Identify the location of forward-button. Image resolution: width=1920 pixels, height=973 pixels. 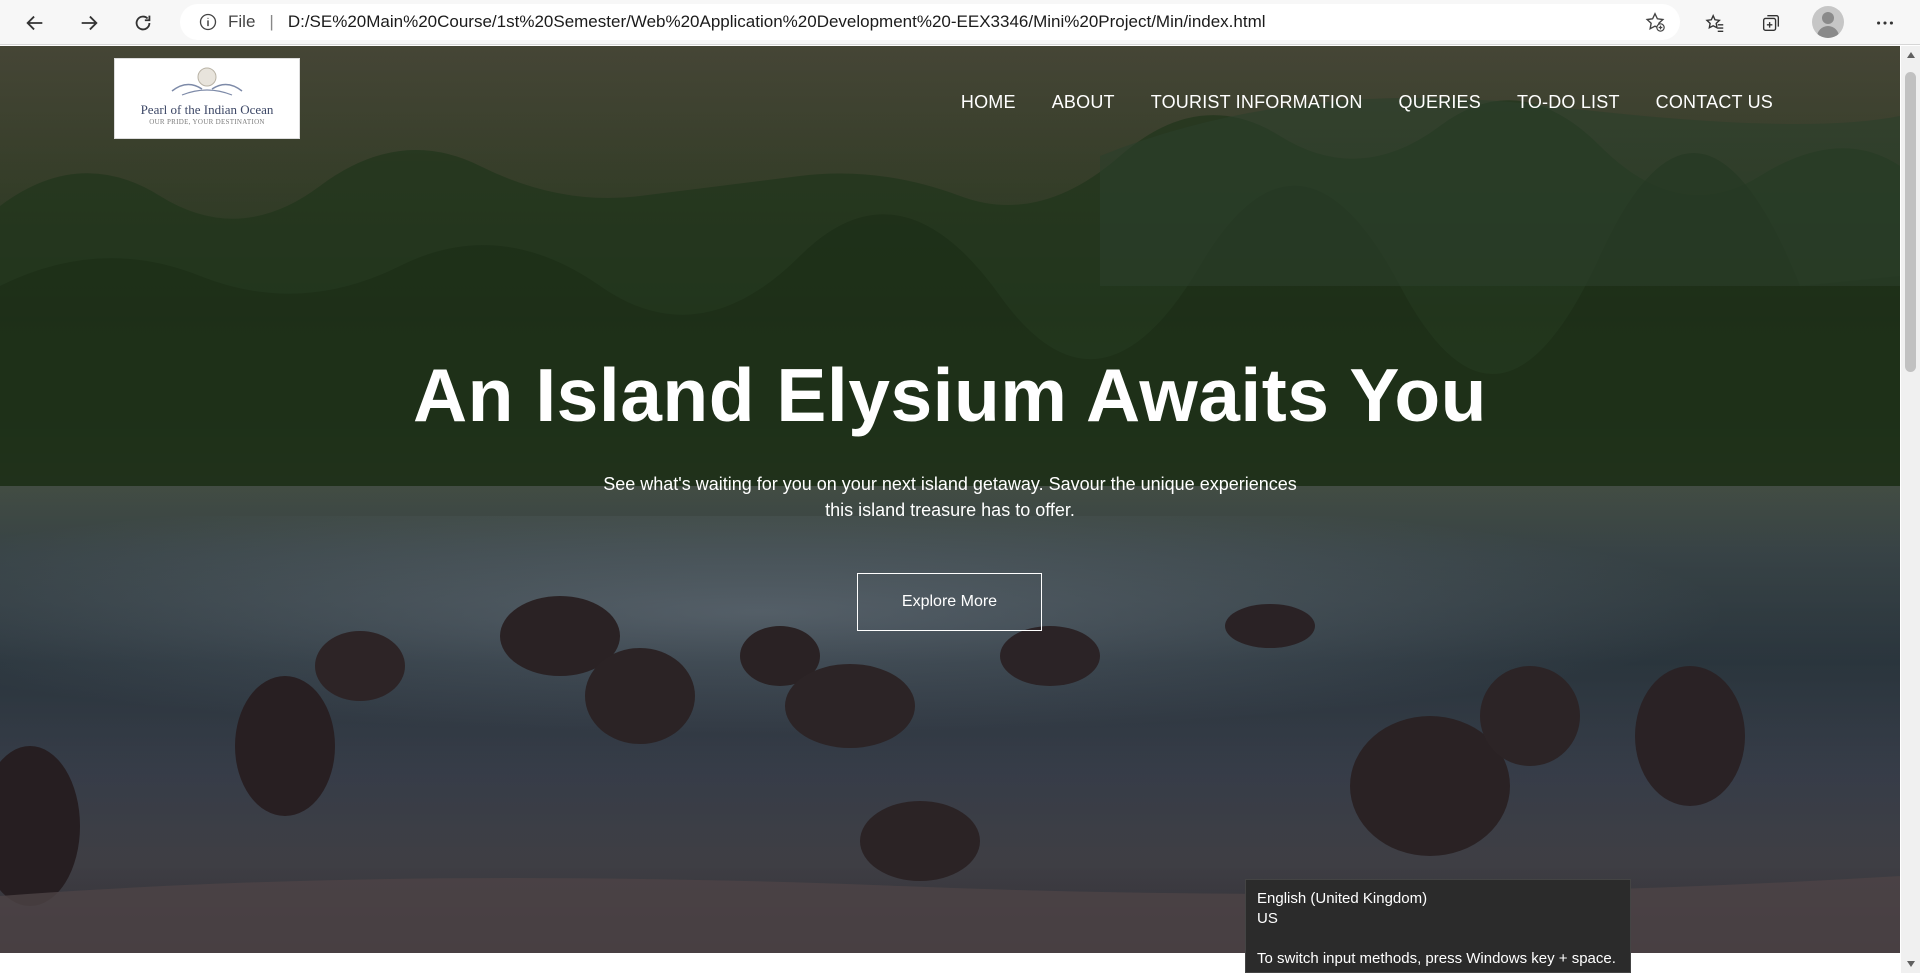
(89, 23).